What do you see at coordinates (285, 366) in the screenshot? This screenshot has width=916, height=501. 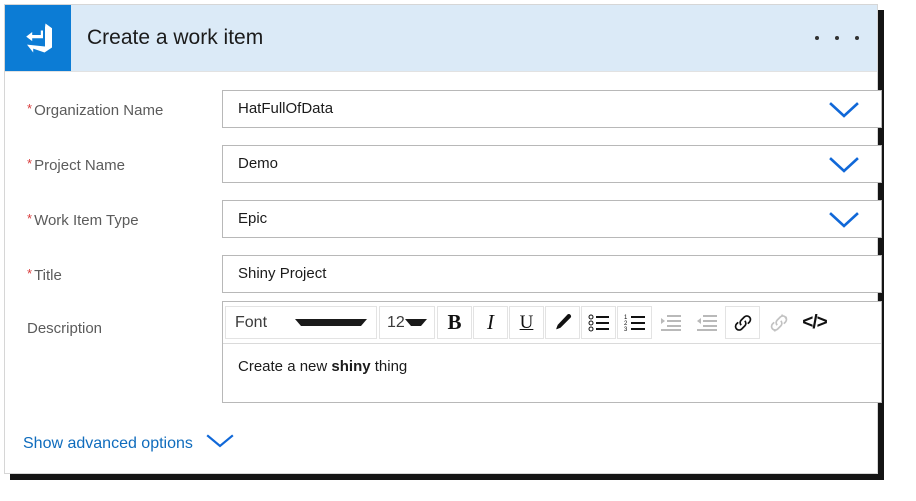 I see `description-text-before: Create a new` at bounding box center [285, 366].